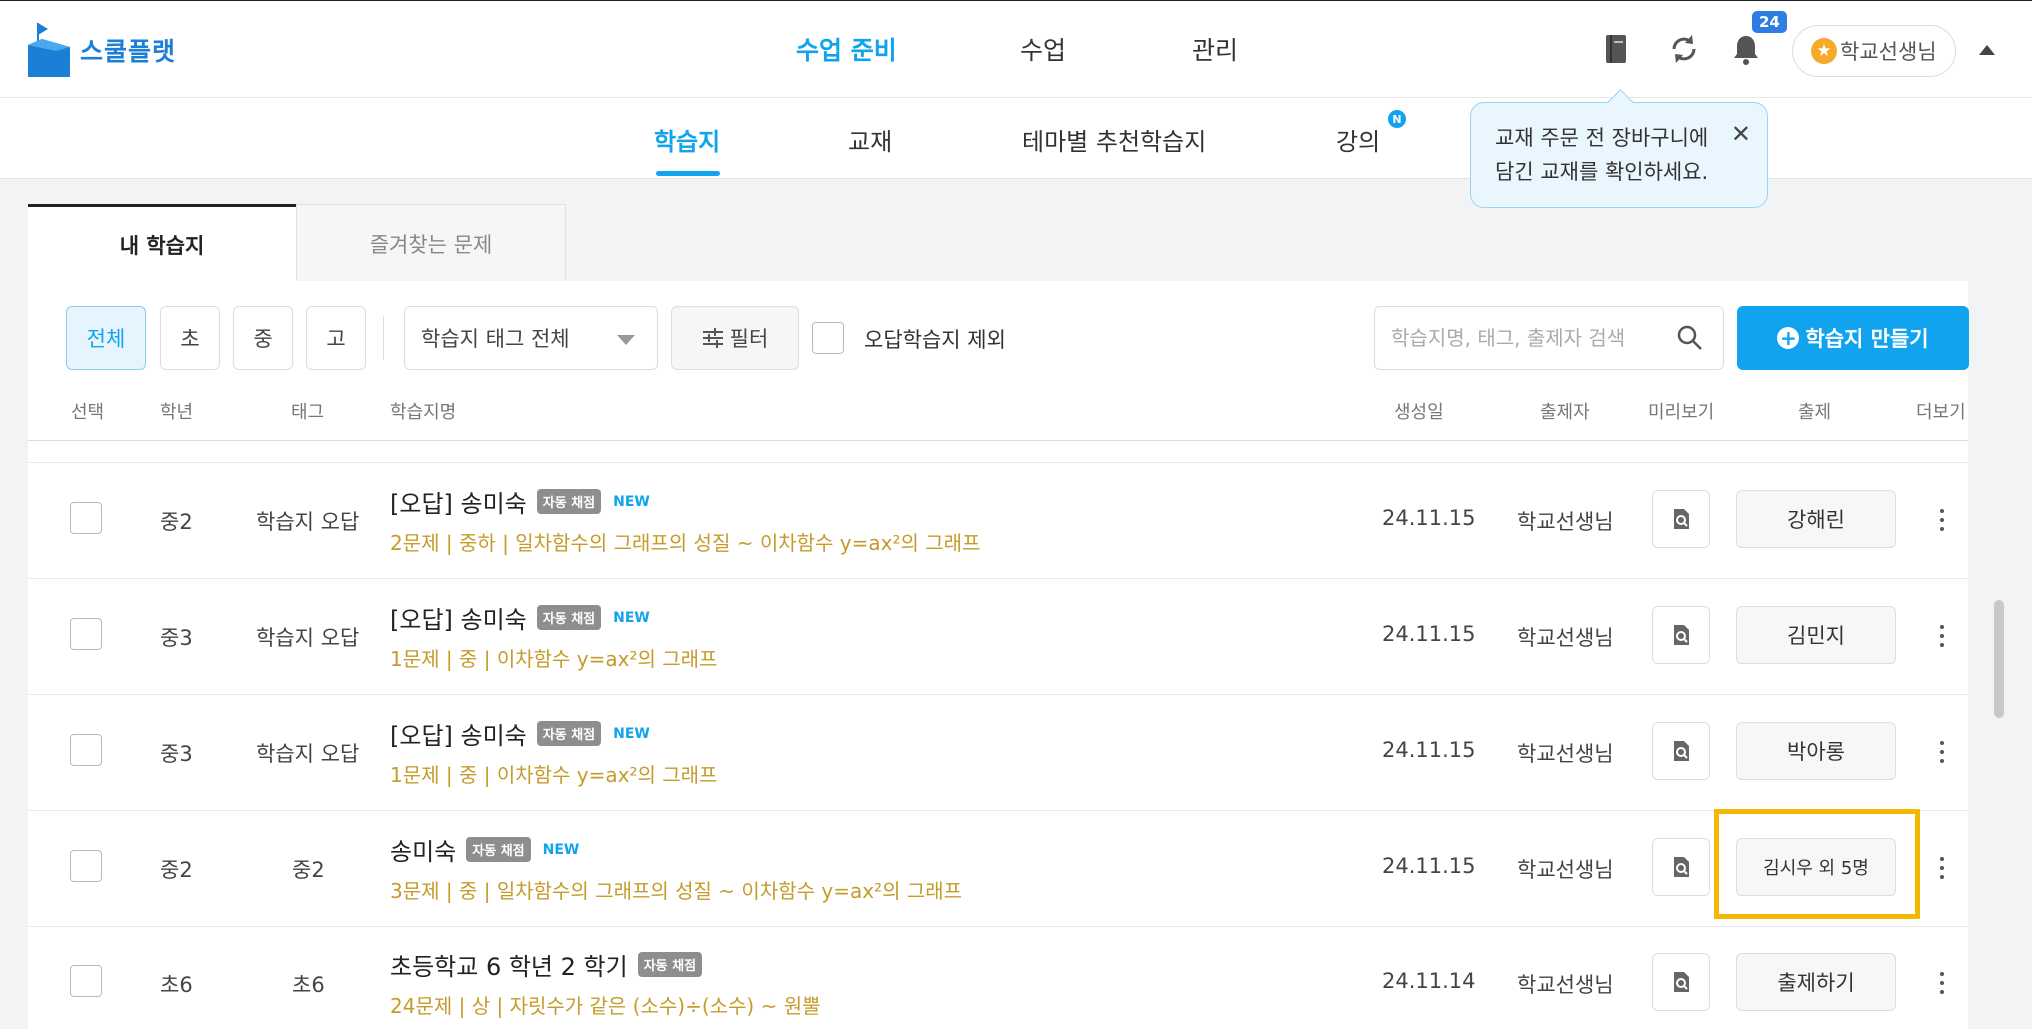 This screenshot has width=2032, height=1029. Describe the element at coordinates (106, 338) in the screenshot. I see `grade-filter-all: 전체` at that location.